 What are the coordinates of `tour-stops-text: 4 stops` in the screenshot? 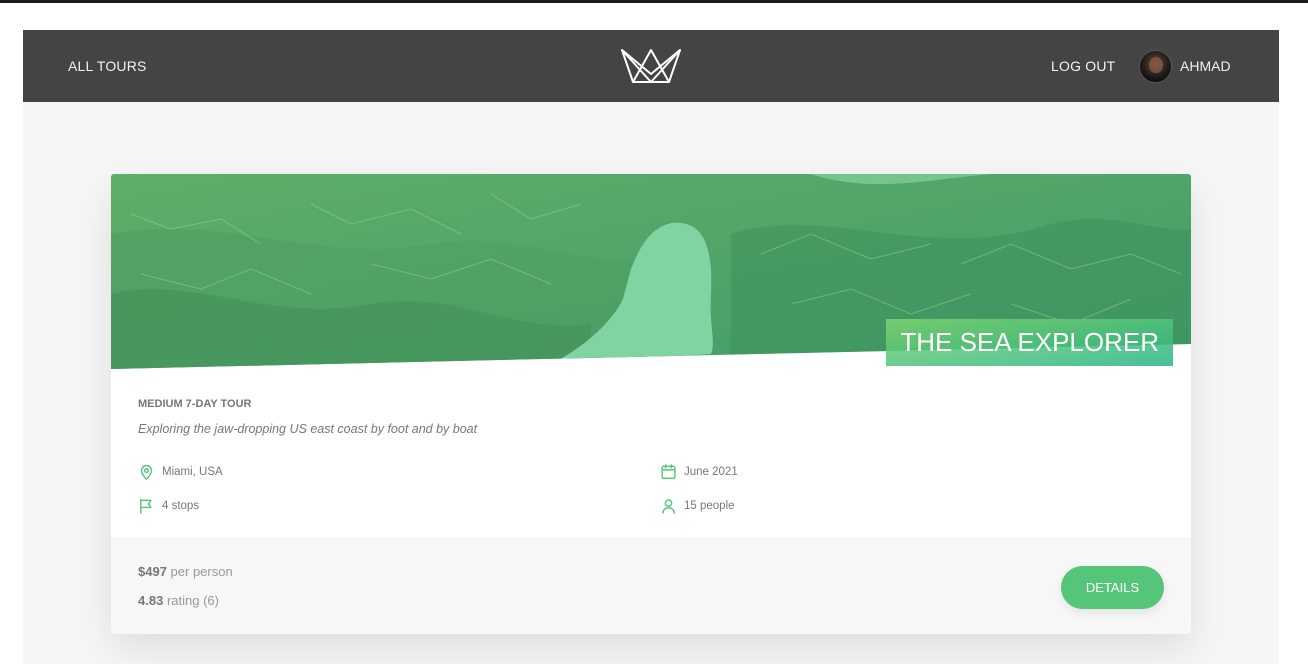 It's located at (181, 506).